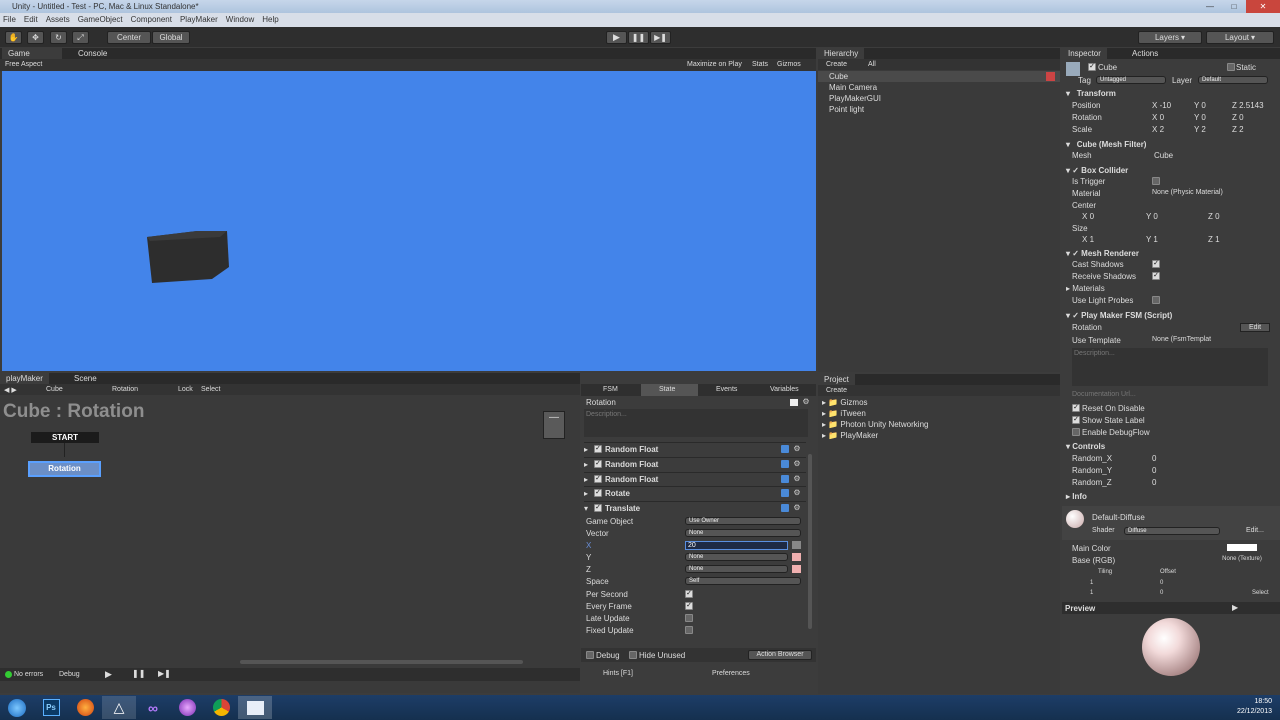 The height and width of the screenshot is (720, 1280). Describe the element at coordinates (796, 569) in the screenshot. I see `variable-toggle-icon` at that location.